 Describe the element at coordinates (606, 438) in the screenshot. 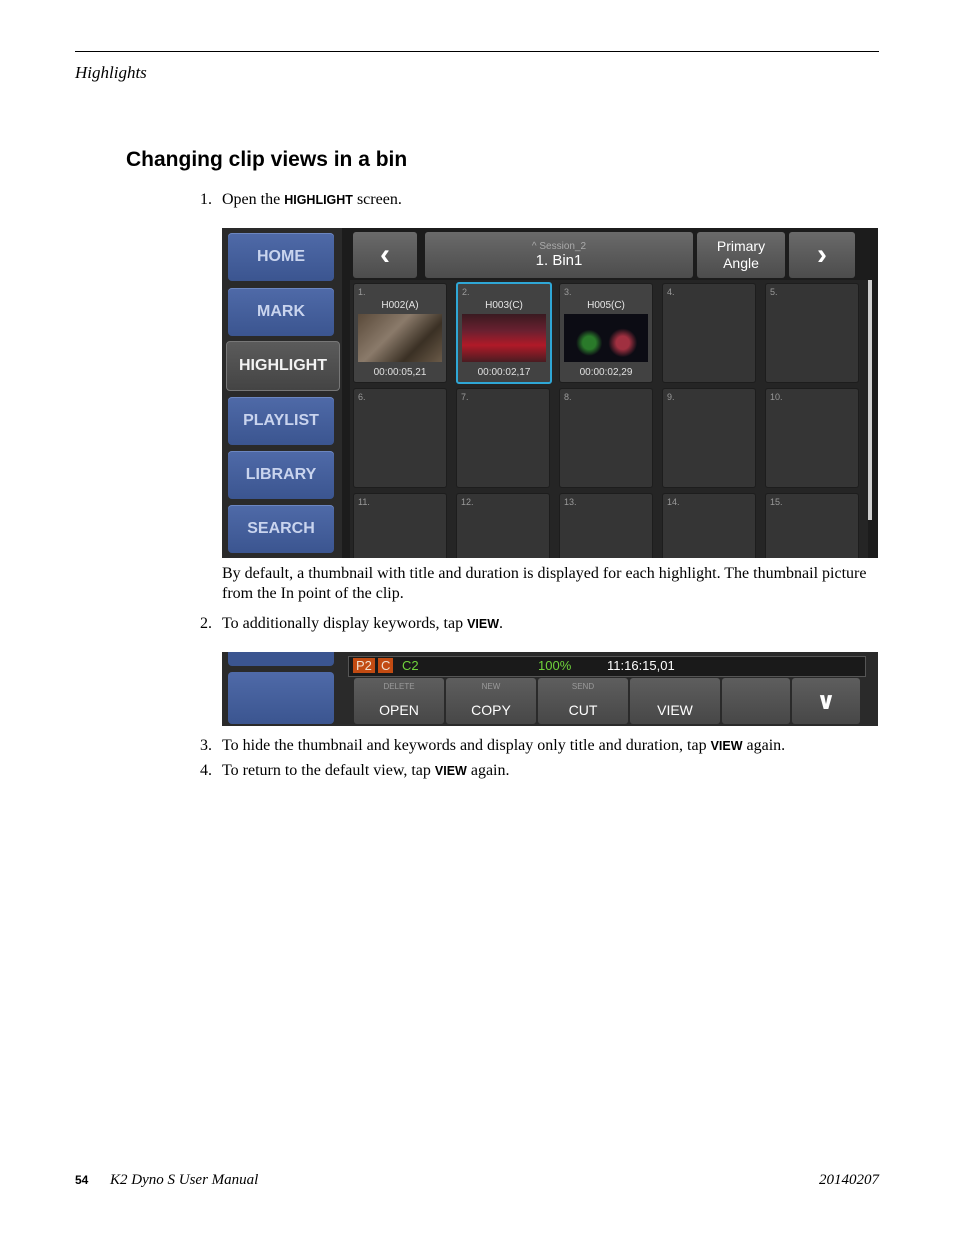

I see `empty-cell: 8.` at that location.